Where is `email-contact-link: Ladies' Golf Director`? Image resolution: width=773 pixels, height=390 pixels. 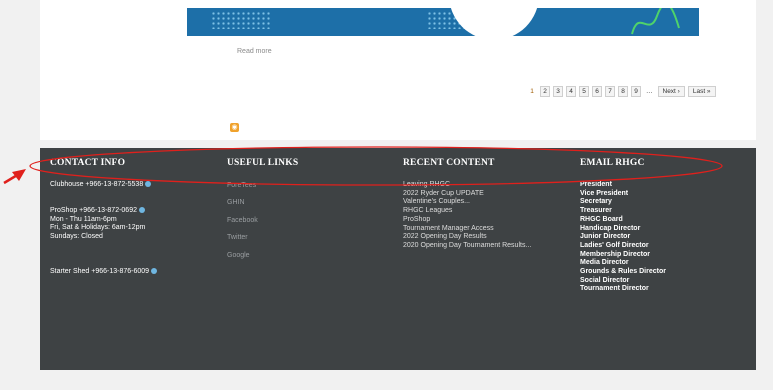 email-contact-link: Ladies' Golf Director is located at coordinates (623, 246).